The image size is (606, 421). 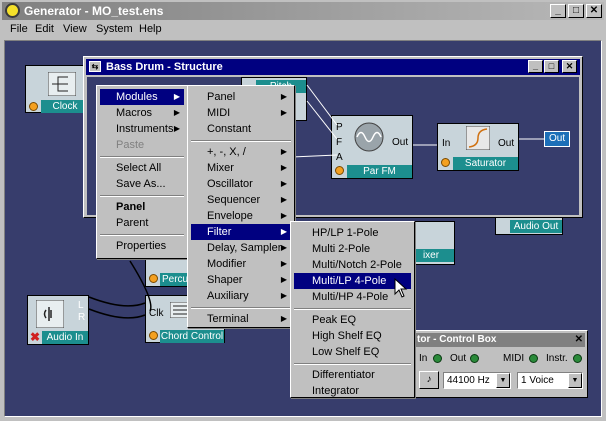 What do you see at coordinates (12, 10) in the screenshot?
I see `app-icon` at bounding box center [12, 10].